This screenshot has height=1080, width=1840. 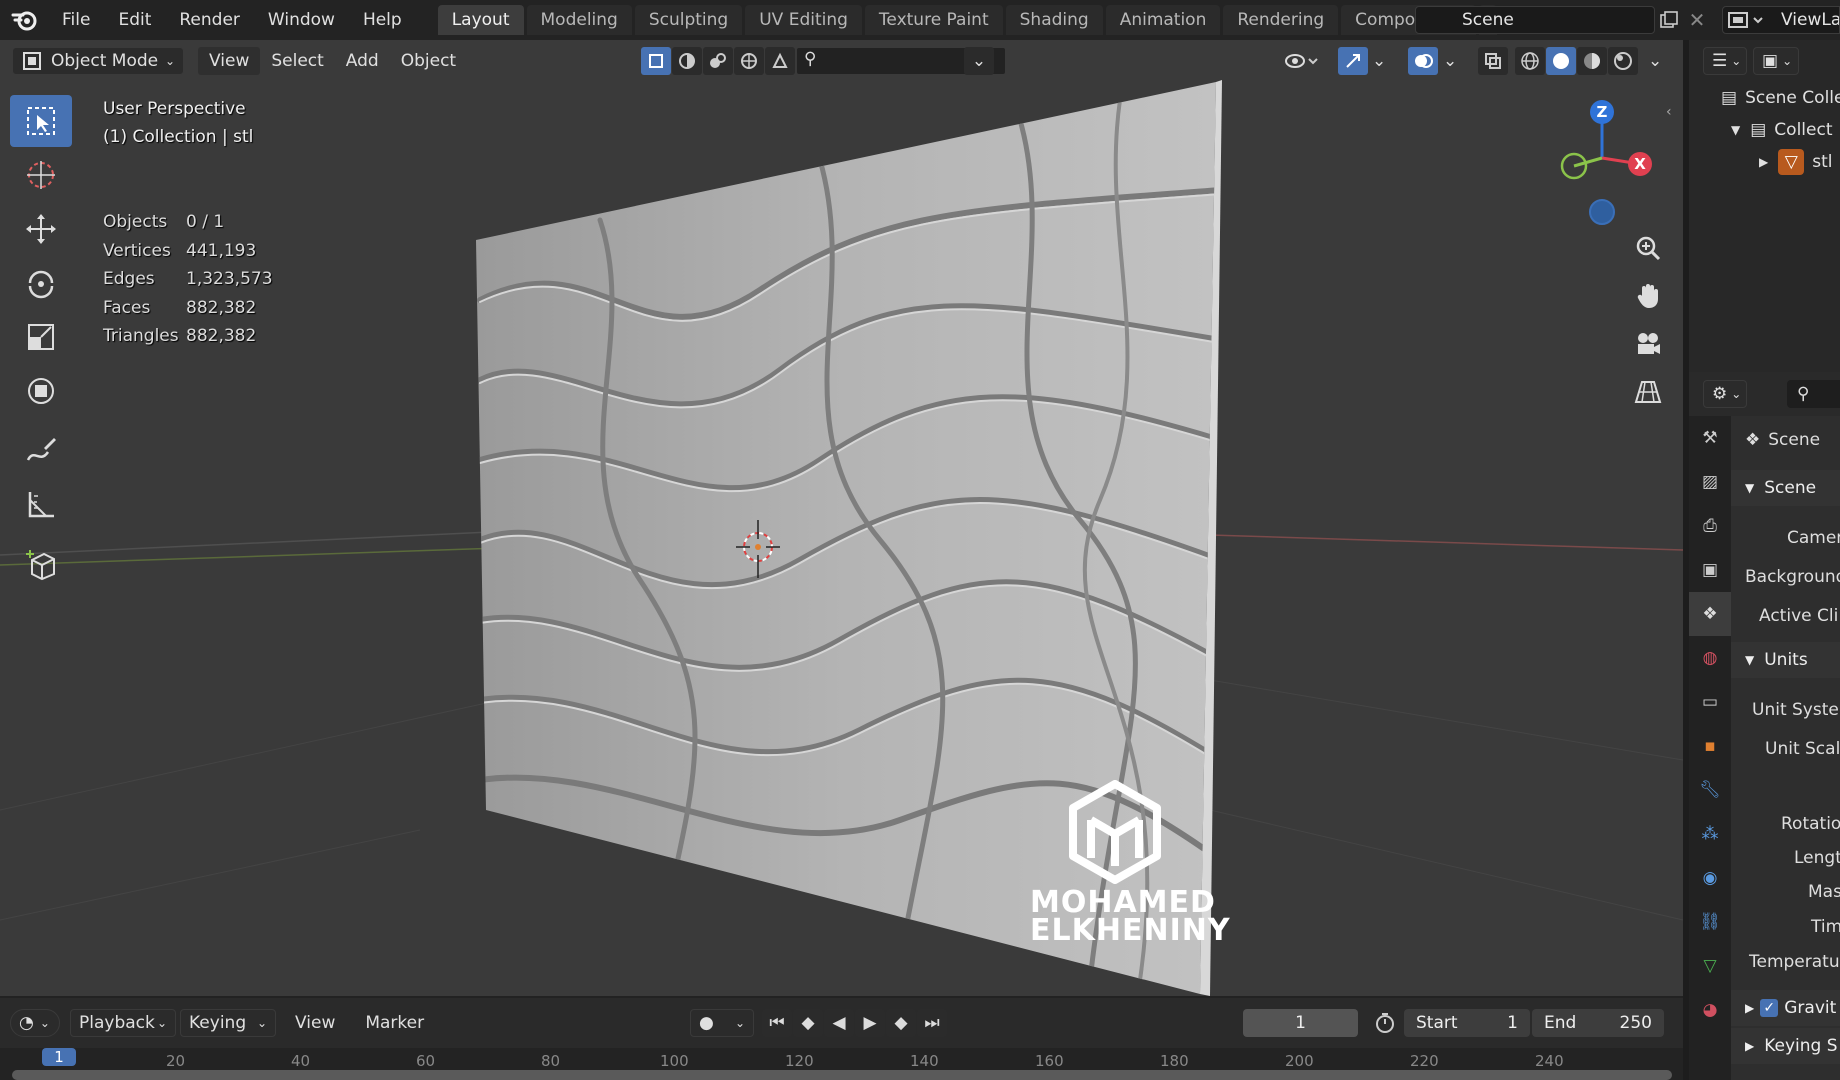 What do you see at coordinates (1648, 248) in the screenshot?
I see `zoom-icon` at bounding box center [1648, 248].